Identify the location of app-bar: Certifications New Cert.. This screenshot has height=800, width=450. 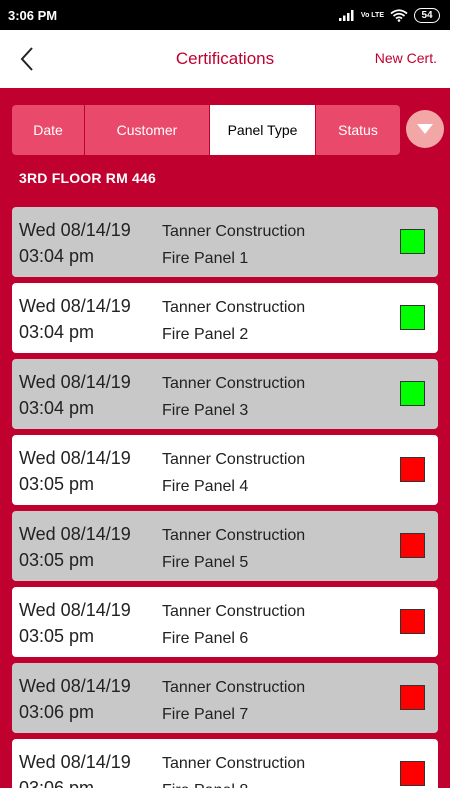
(225, 59).